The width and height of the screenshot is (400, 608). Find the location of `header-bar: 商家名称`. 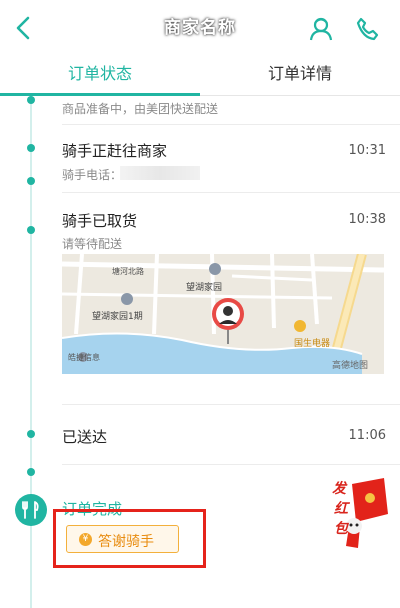

header-bar: 商家名称 is located at coordinates (200, 28).